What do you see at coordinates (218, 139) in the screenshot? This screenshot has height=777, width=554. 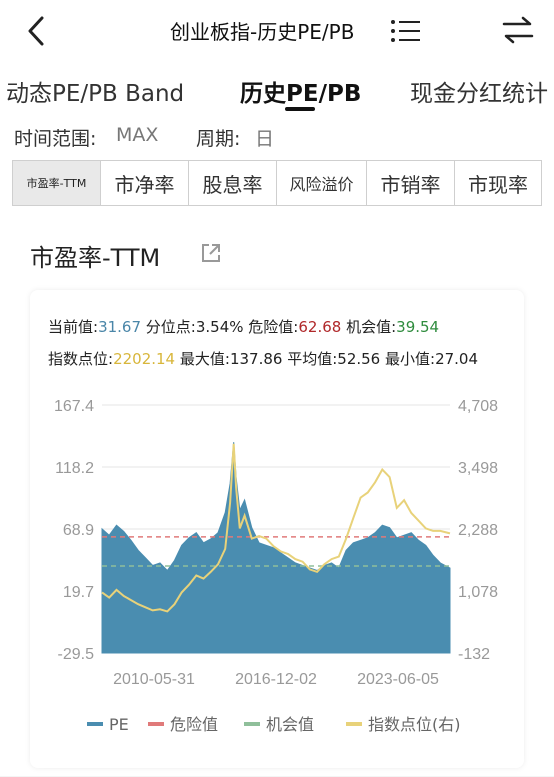 I see `period-label: 周期:` at bounding box center [218, 139].